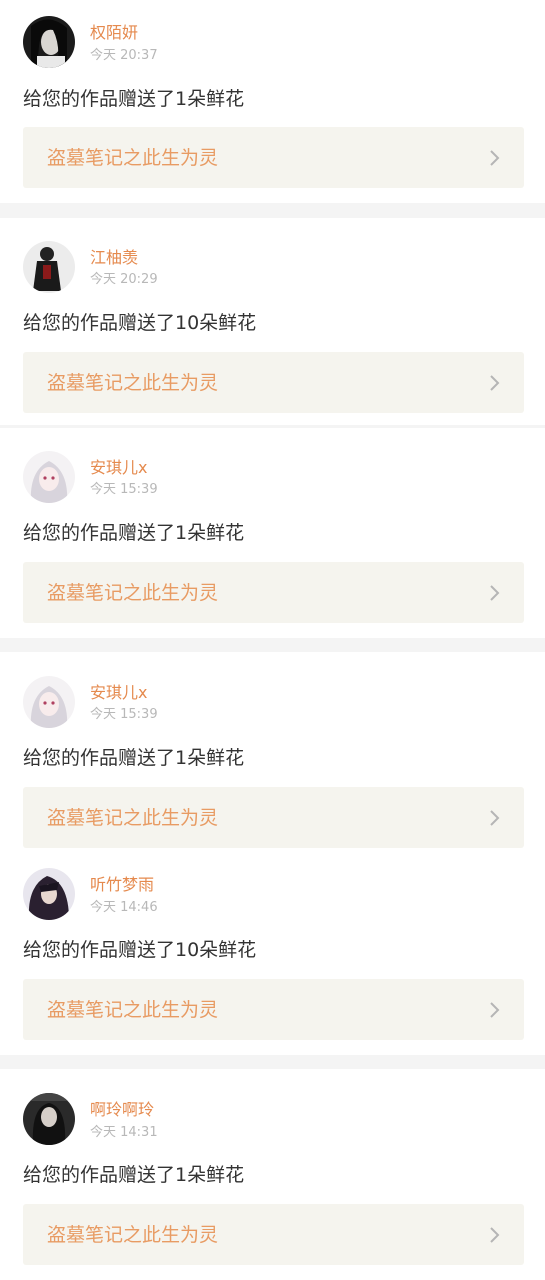 This screenshot has width=545, height=1280. What do you see at coordinates (124, 1132) in the screenshot?
I see `timestamp: 今天 14:31` at bounding box center [124, 1132].